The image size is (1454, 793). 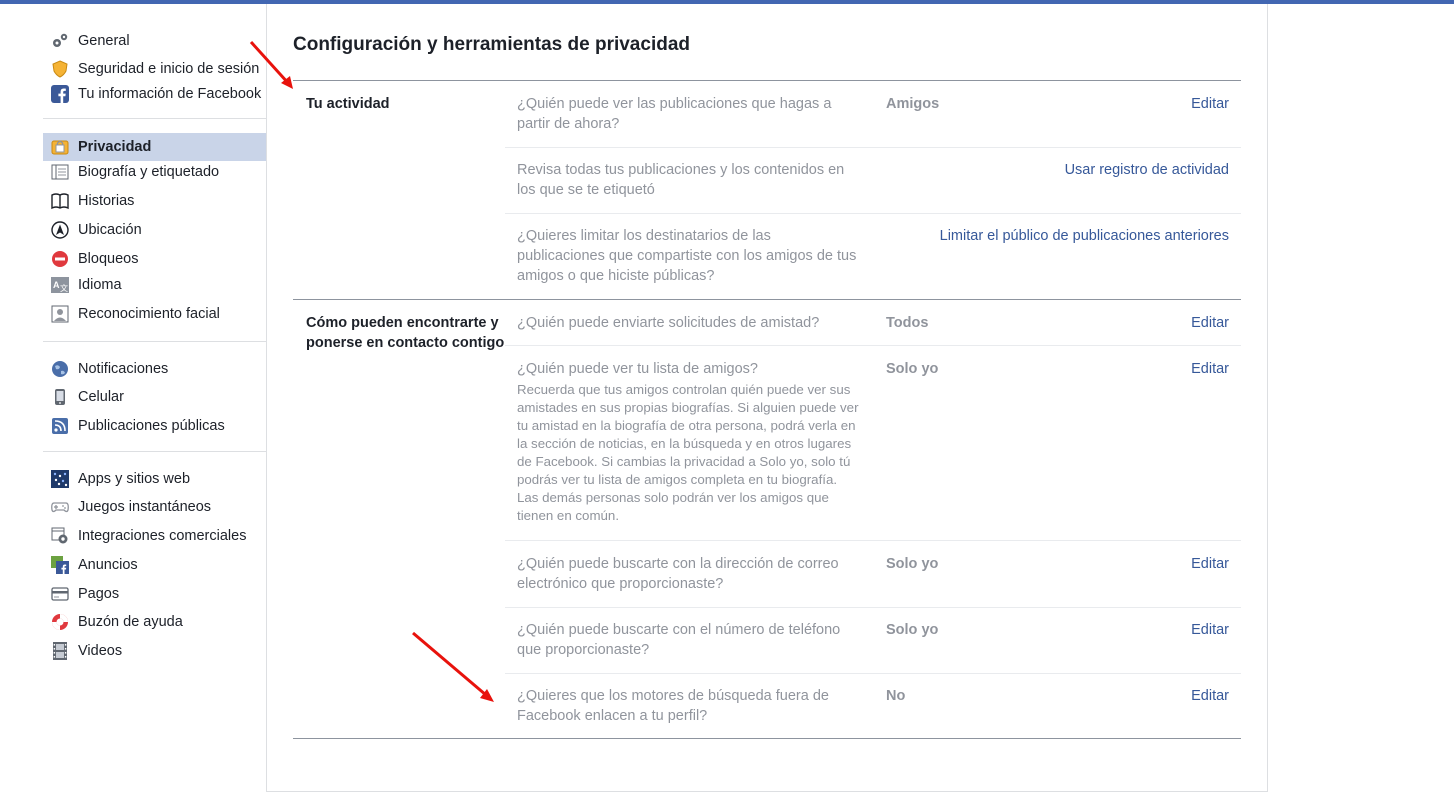 What do you see at coordinates (60, 201) in the screenshot?
I see `book-icon` at bounding box center [60, 201].